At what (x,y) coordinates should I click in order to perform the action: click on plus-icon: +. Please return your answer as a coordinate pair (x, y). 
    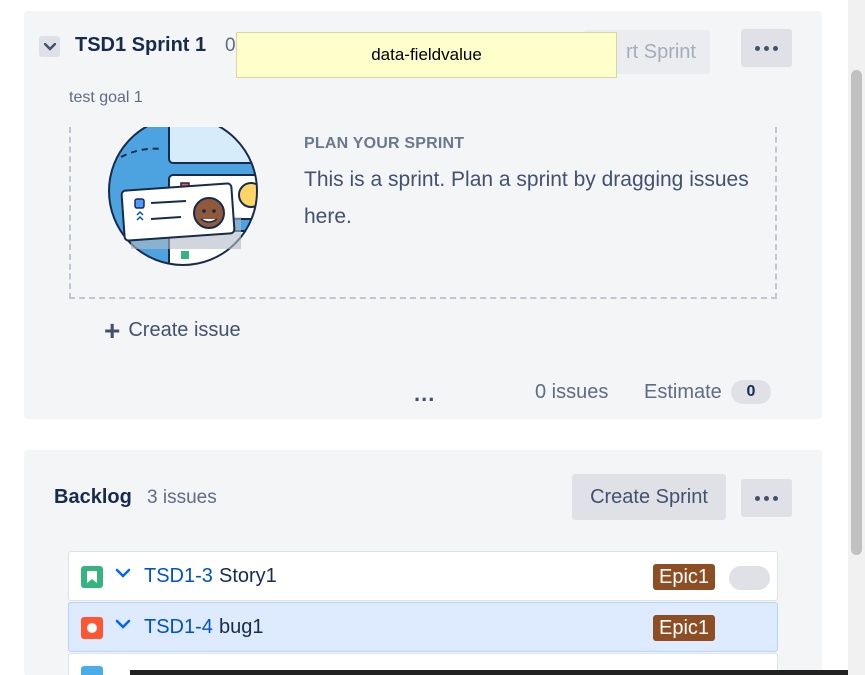
    Looking at the image, I should click on (112, 330).